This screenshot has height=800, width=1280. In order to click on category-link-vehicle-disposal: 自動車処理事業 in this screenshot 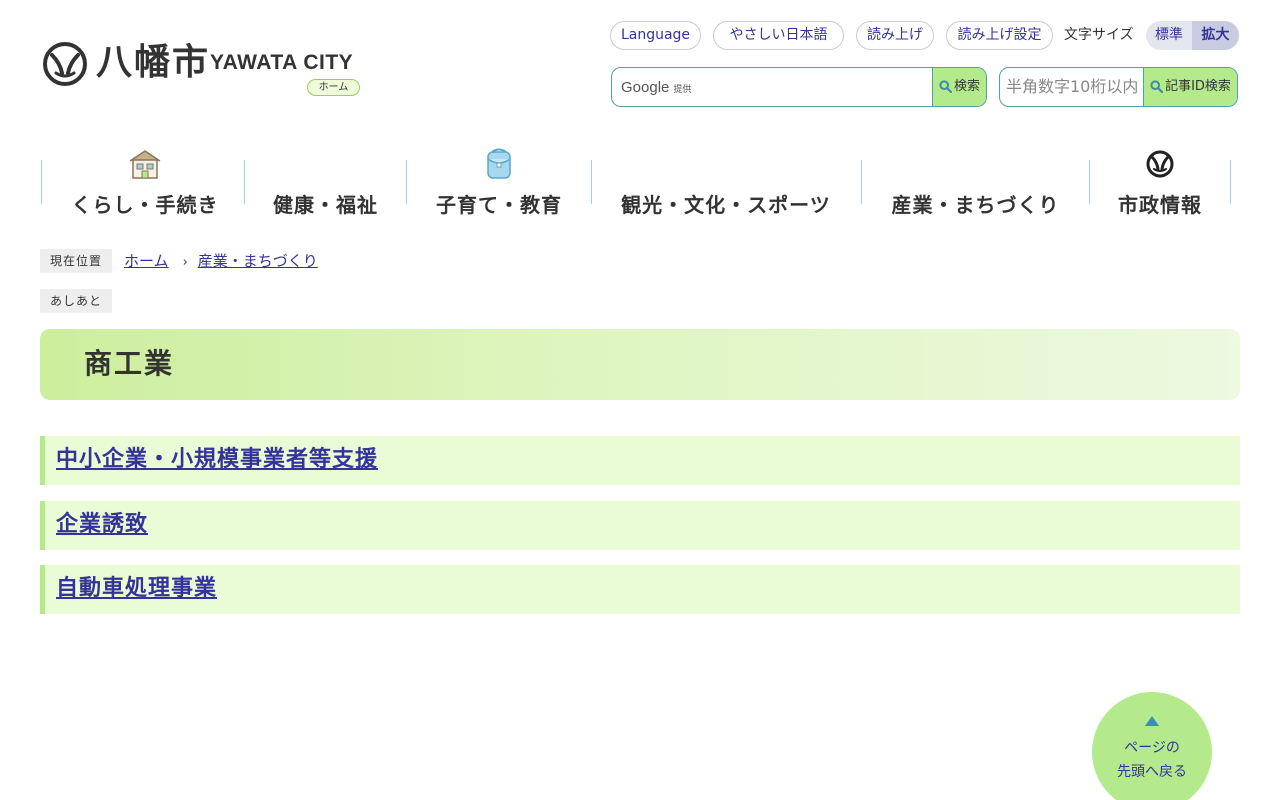, I will do `click(136, 589)`.